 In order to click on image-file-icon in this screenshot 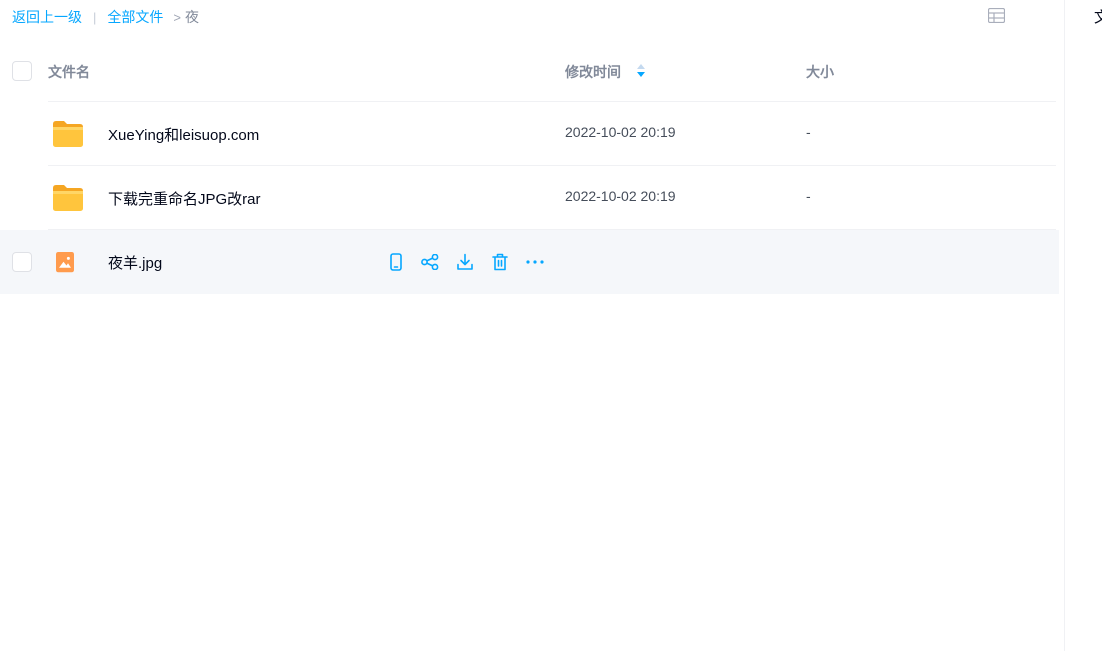, I will do `click(65, 262)`.